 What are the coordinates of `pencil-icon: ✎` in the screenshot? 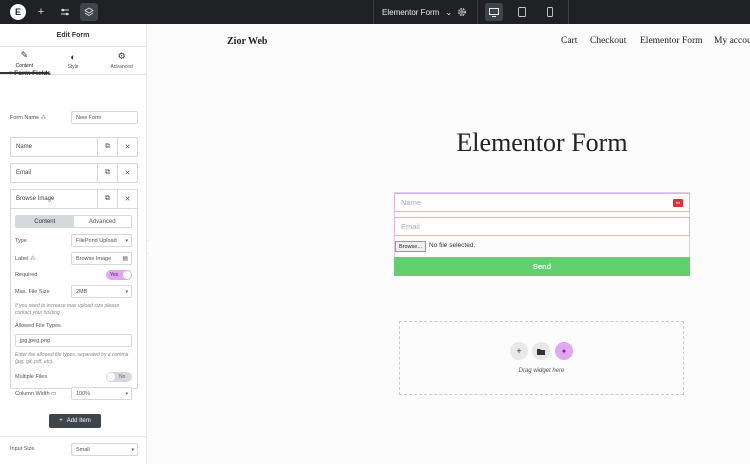 It's located at (24, 55).